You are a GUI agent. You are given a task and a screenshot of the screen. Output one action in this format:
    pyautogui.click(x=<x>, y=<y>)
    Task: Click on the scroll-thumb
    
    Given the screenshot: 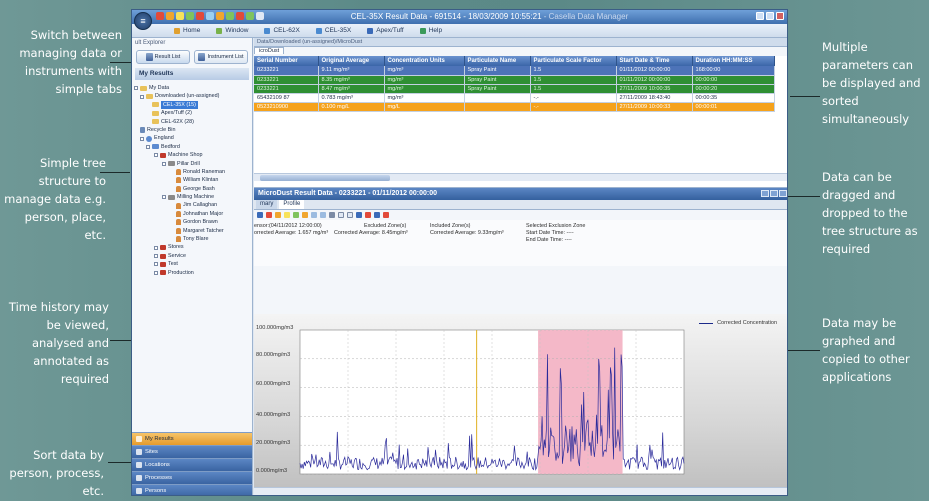 What is the action you would take?
    pyautogui.click(x=325, y=178)
    